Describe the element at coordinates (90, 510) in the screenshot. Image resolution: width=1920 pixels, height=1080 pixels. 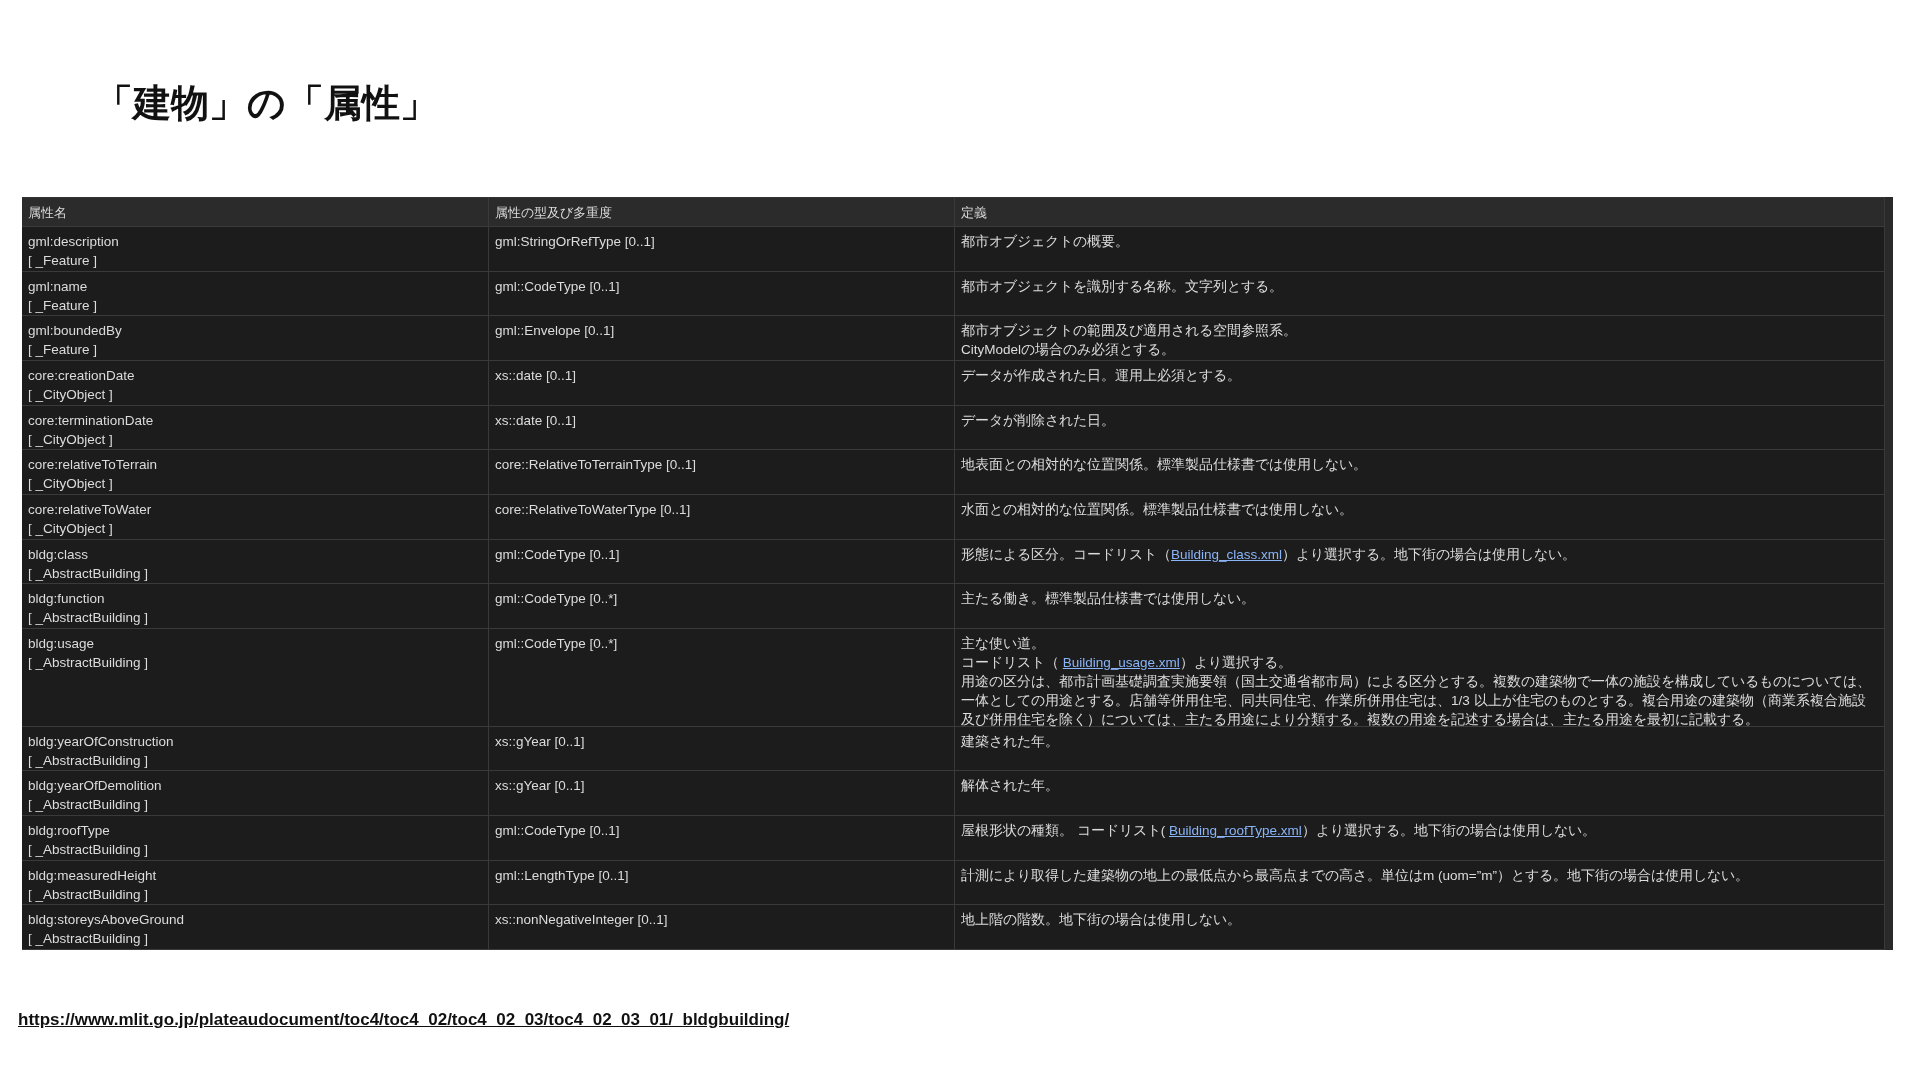
I see `attribute-name: core:relativeToWater` at that location.